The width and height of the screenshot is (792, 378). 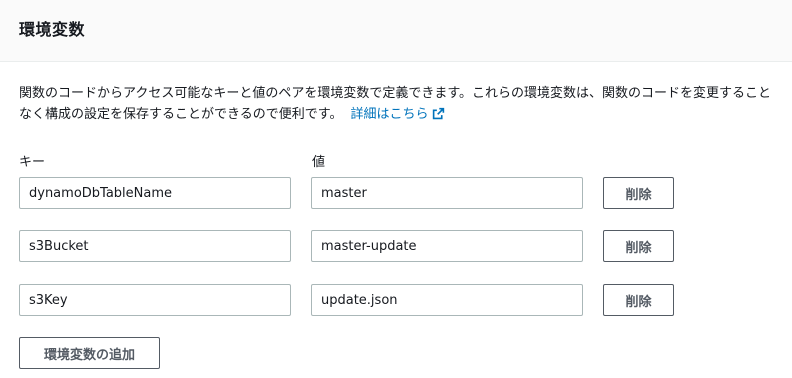 I want to click on add-environment-variable-button: 環境変数の追加, so click(x=89, y=353).